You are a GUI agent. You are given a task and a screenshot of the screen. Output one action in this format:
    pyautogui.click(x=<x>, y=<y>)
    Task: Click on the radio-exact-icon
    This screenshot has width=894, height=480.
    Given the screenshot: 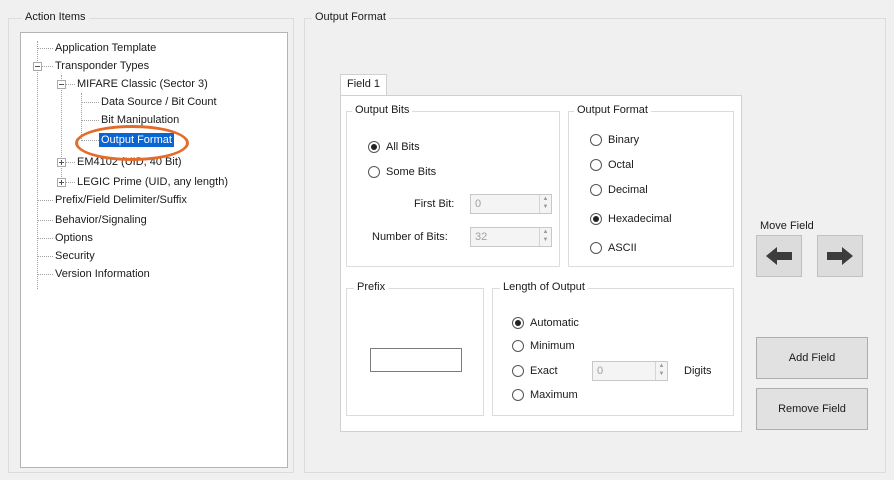 What is the action you would take?
    pyautogui.click(x=518, y=371)
    